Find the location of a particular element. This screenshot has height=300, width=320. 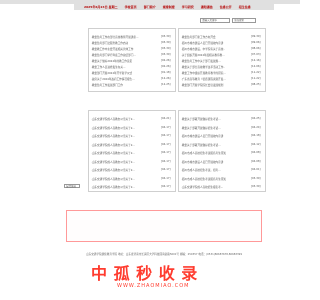

news-item-link: ·郑州市城市建设，中学院有关于高校.. is located at coordinates (215, 49).